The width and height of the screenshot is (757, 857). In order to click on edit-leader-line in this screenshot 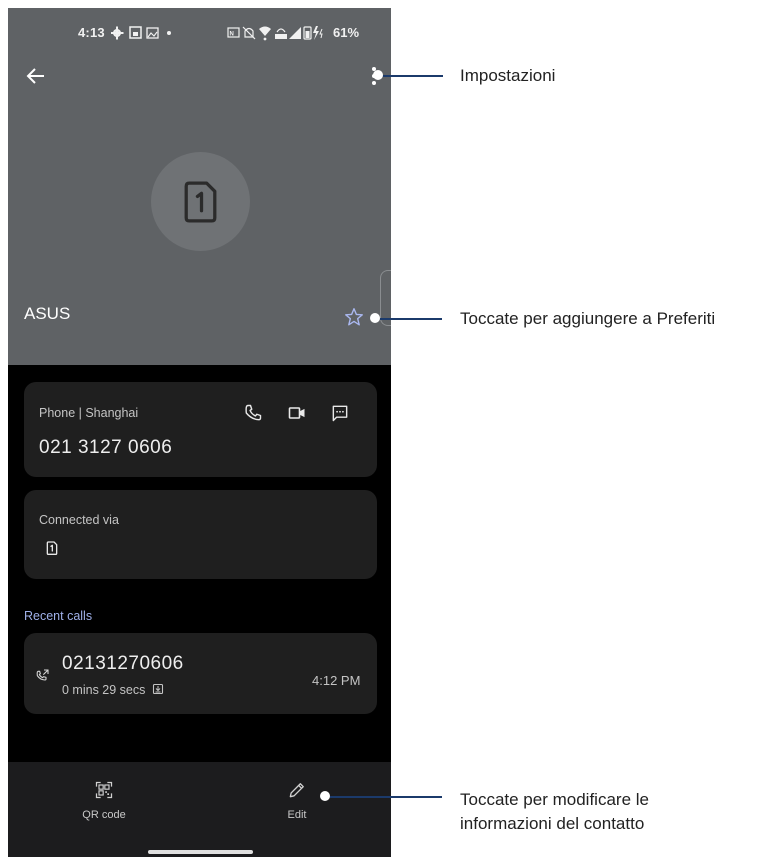, I will do `click(386, 797)`.